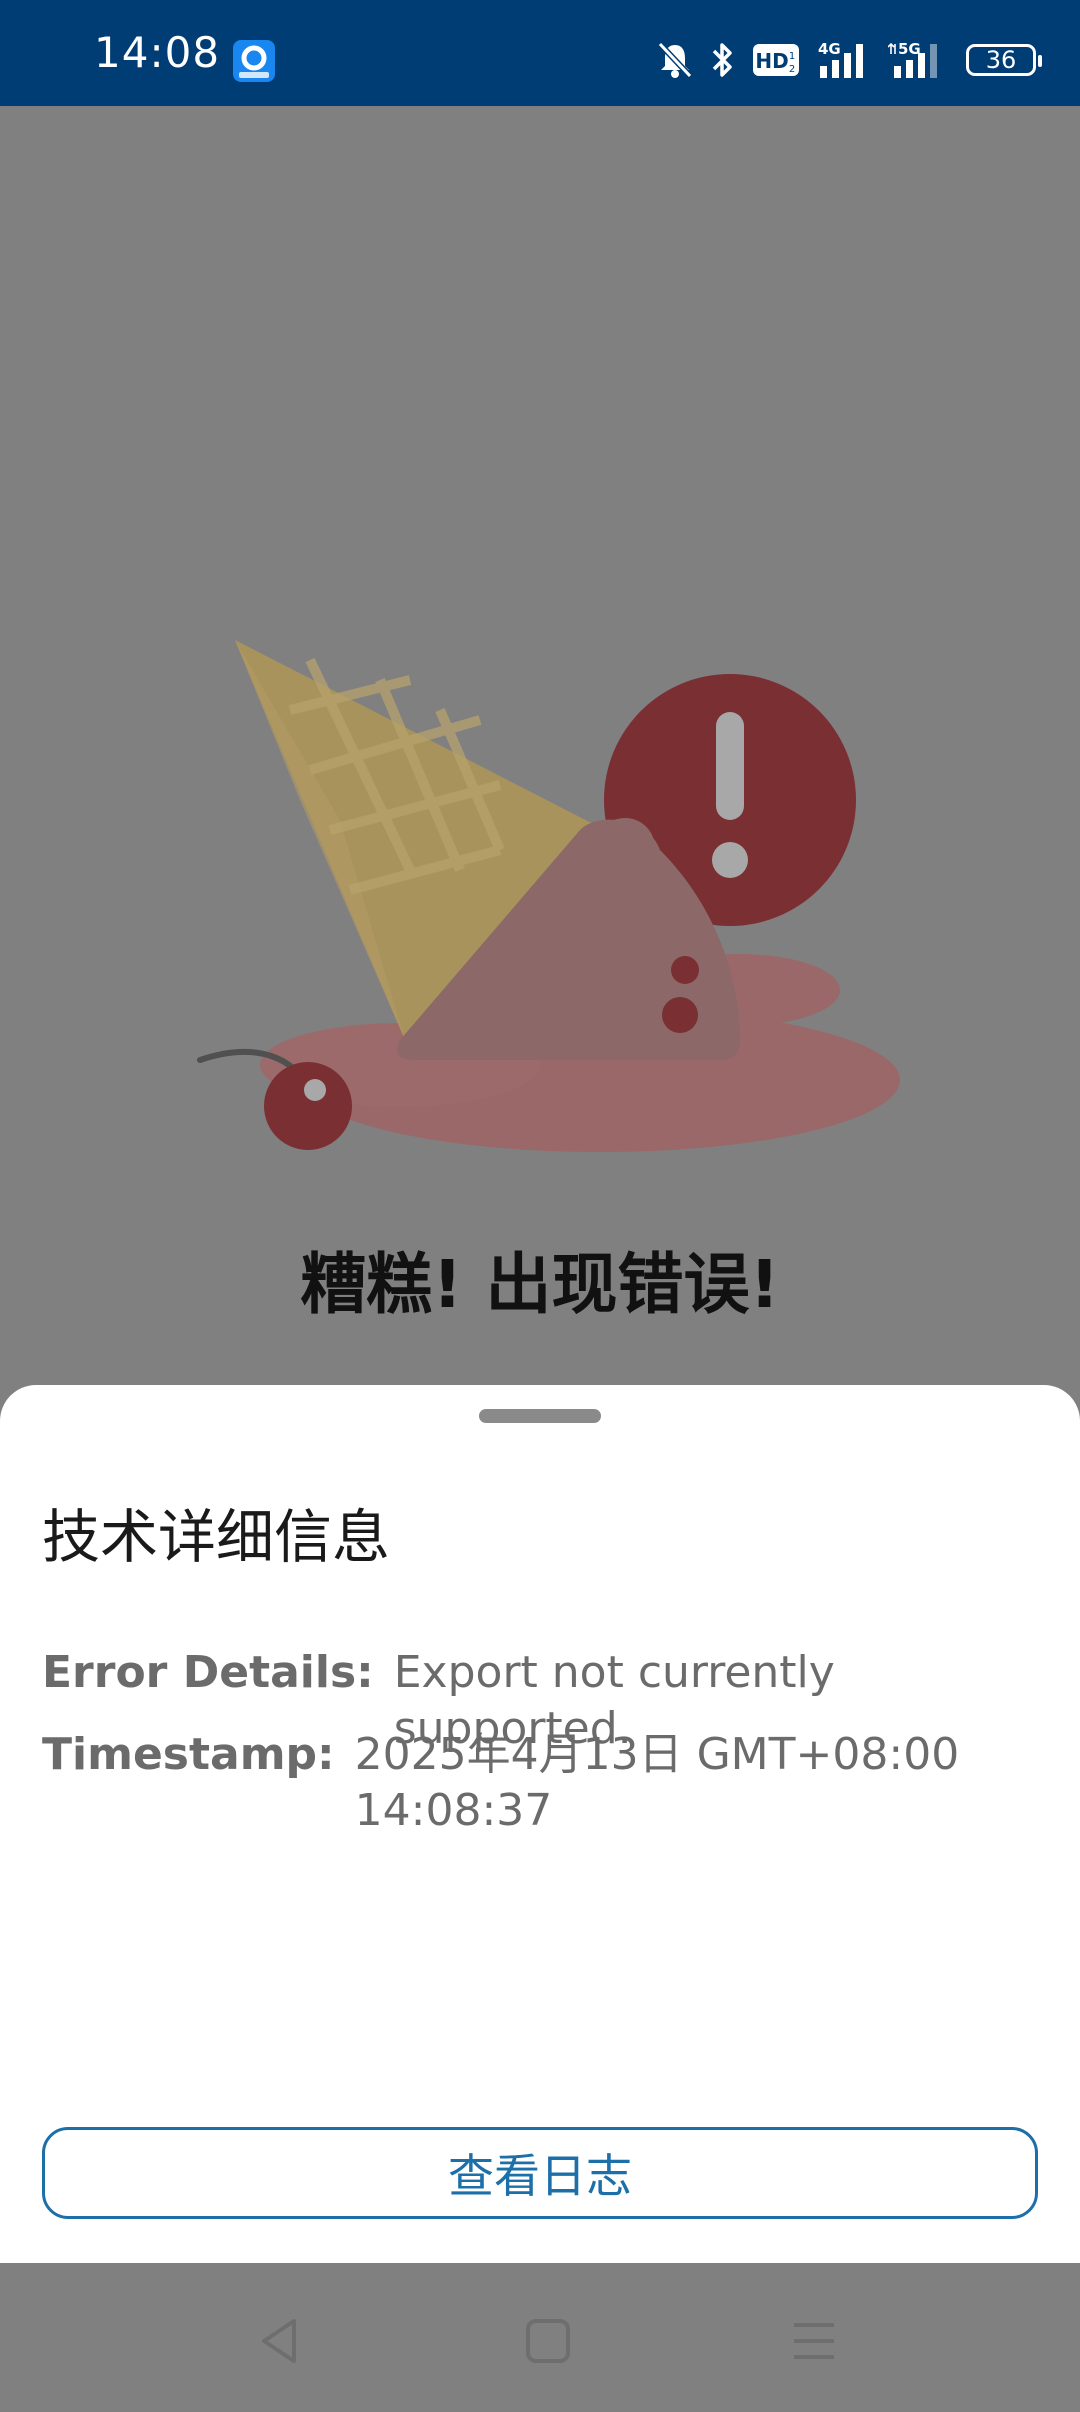  I want to click on navigation-bar, so click(540, 2337).